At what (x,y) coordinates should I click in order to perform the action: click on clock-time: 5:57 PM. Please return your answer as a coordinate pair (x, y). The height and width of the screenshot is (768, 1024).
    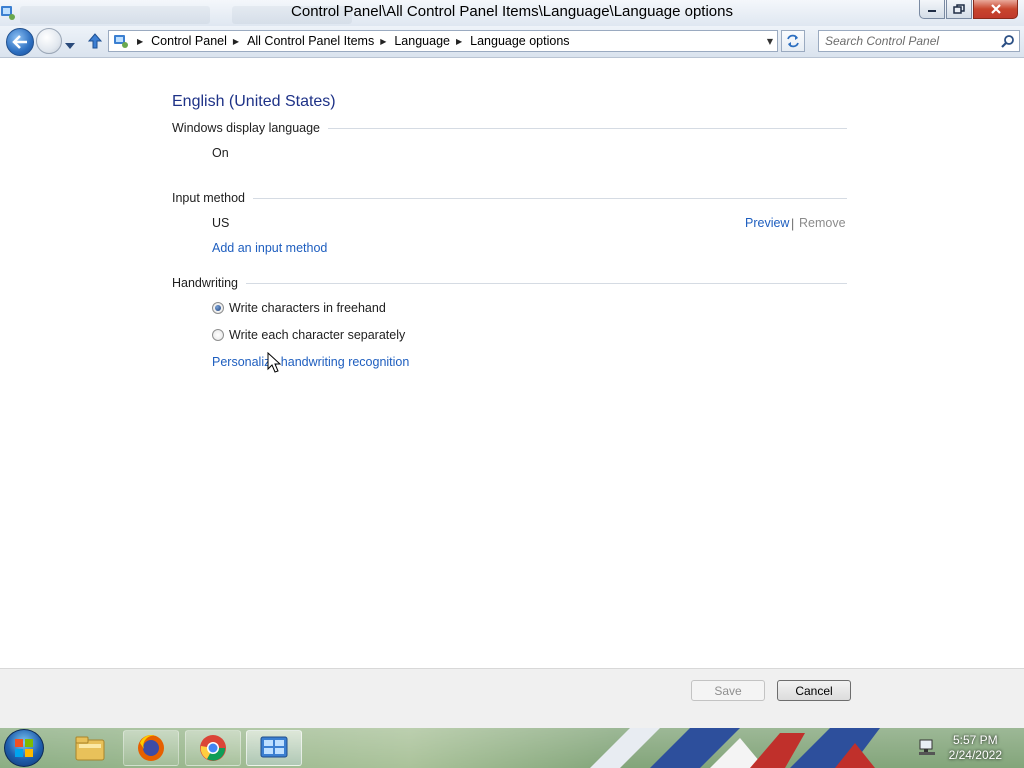
    Looking at the image, I should click on (975, 740).